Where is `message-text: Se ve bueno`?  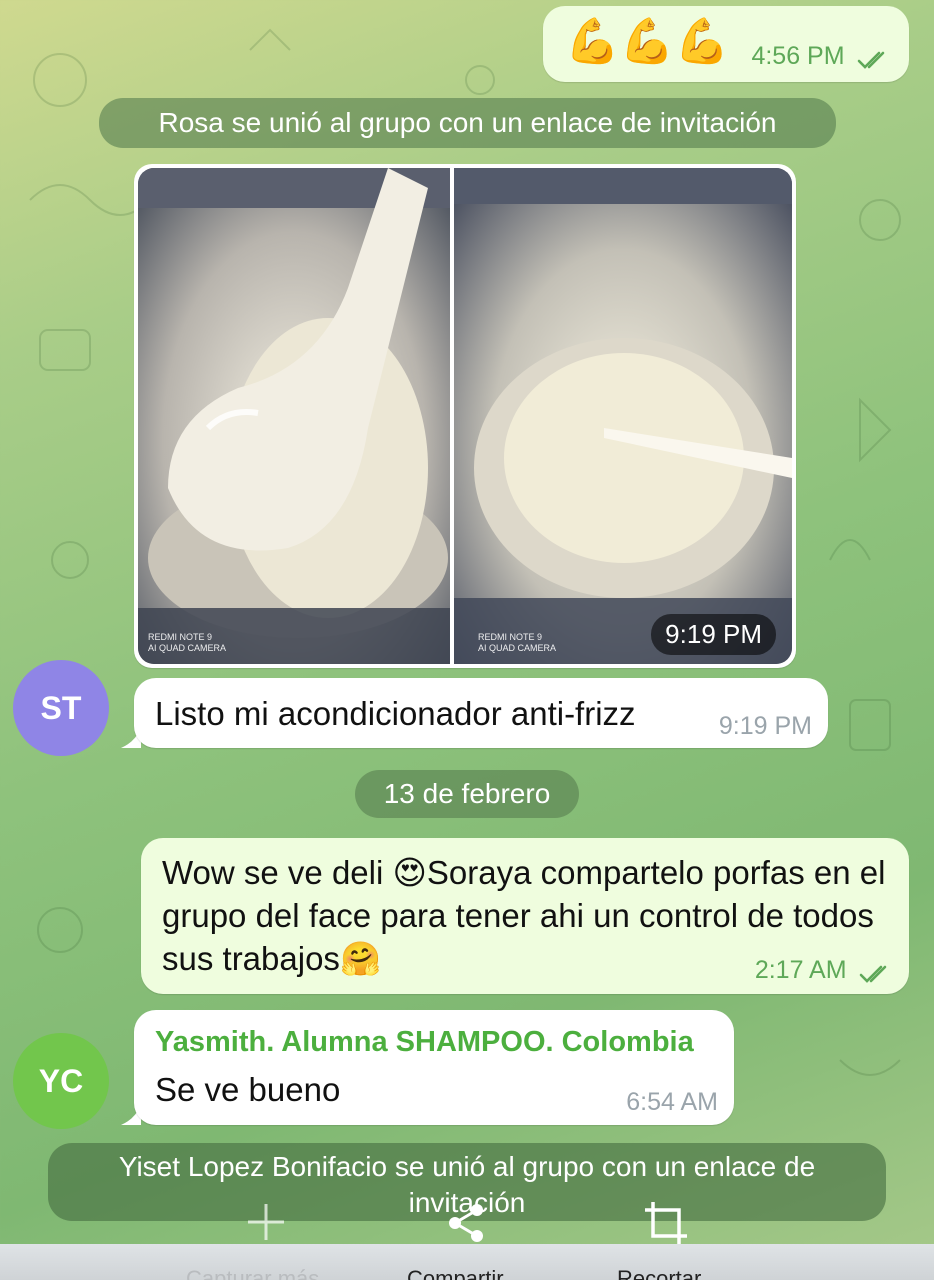 message-text: Se ve bueno is located at coordinates (248, 1089).